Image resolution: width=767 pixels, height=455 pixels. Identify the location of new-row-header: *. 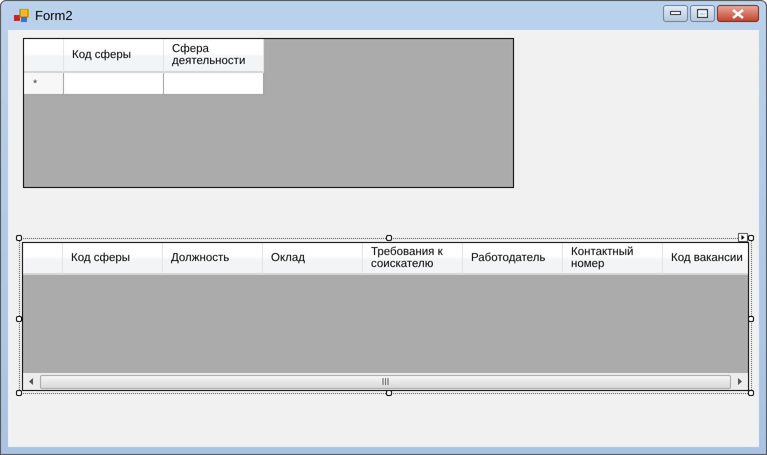
(44, 84).